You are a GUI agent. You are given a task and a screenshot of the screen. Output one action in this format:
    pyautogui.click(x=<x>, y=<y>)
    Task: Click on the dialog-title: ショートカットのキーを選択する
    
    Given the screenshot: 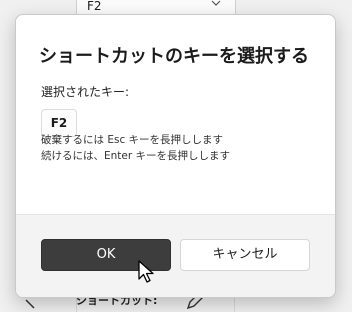 What is the action you would take?
    pyautogui.click(x=174, y=56)
    